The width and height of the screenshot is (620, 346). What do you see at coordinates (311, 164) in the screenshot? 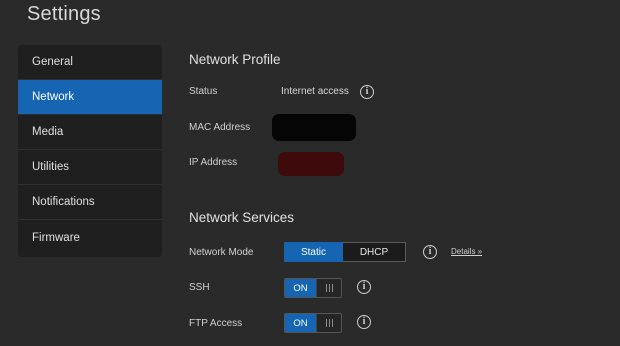
I see `ip-address-redacted` at bounding box center [311, 164].